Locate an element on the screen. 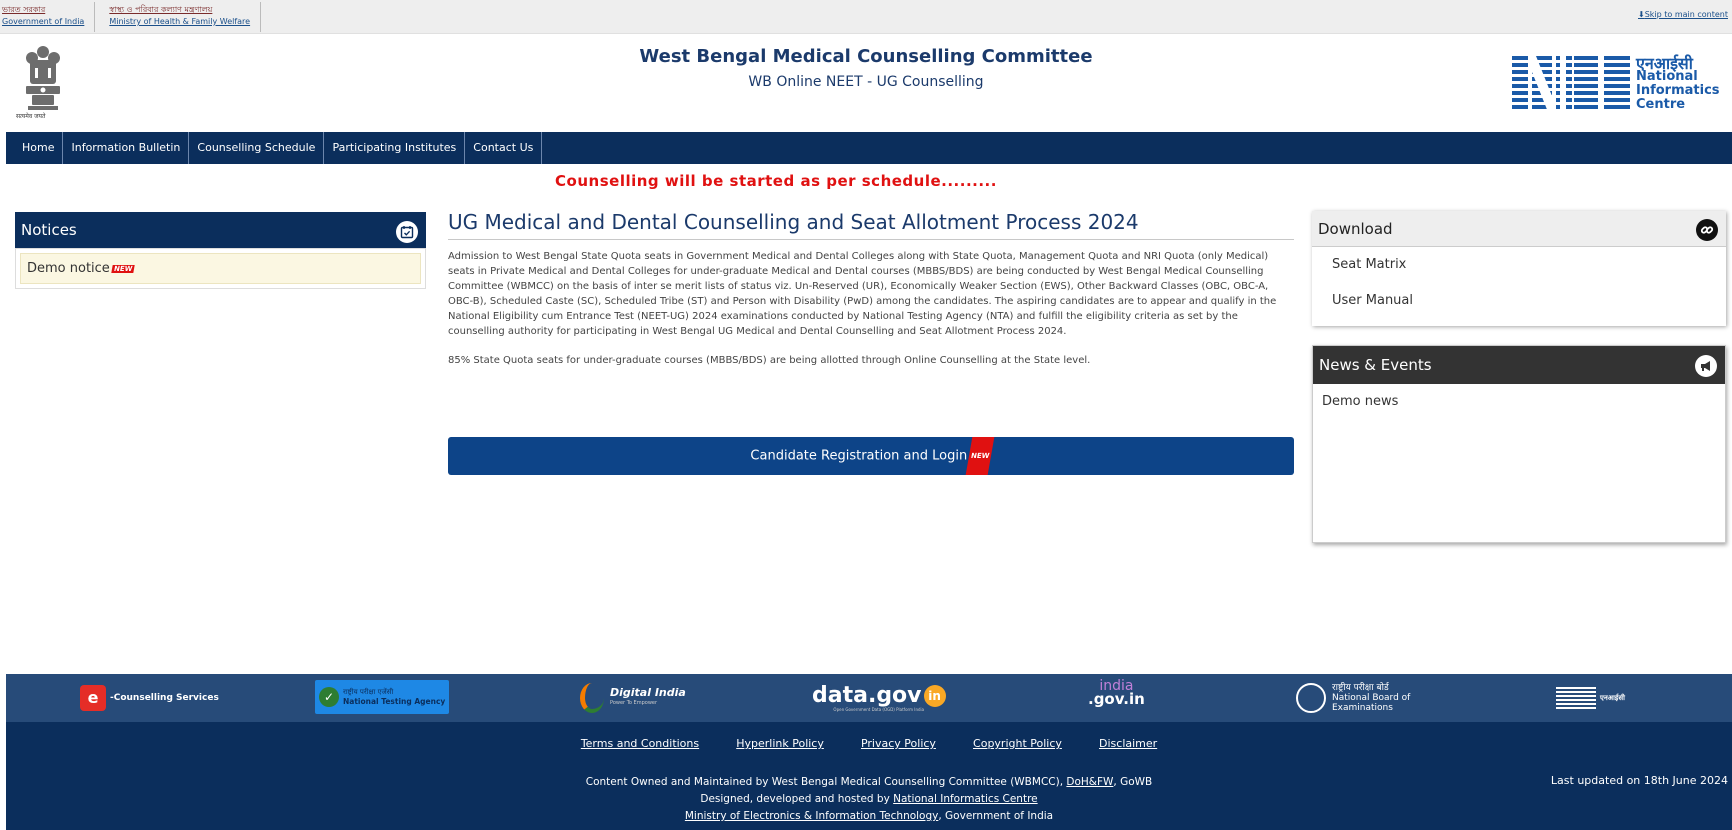  gov-india-bn: ভারত সরকার is located at coordinates (43, 10).